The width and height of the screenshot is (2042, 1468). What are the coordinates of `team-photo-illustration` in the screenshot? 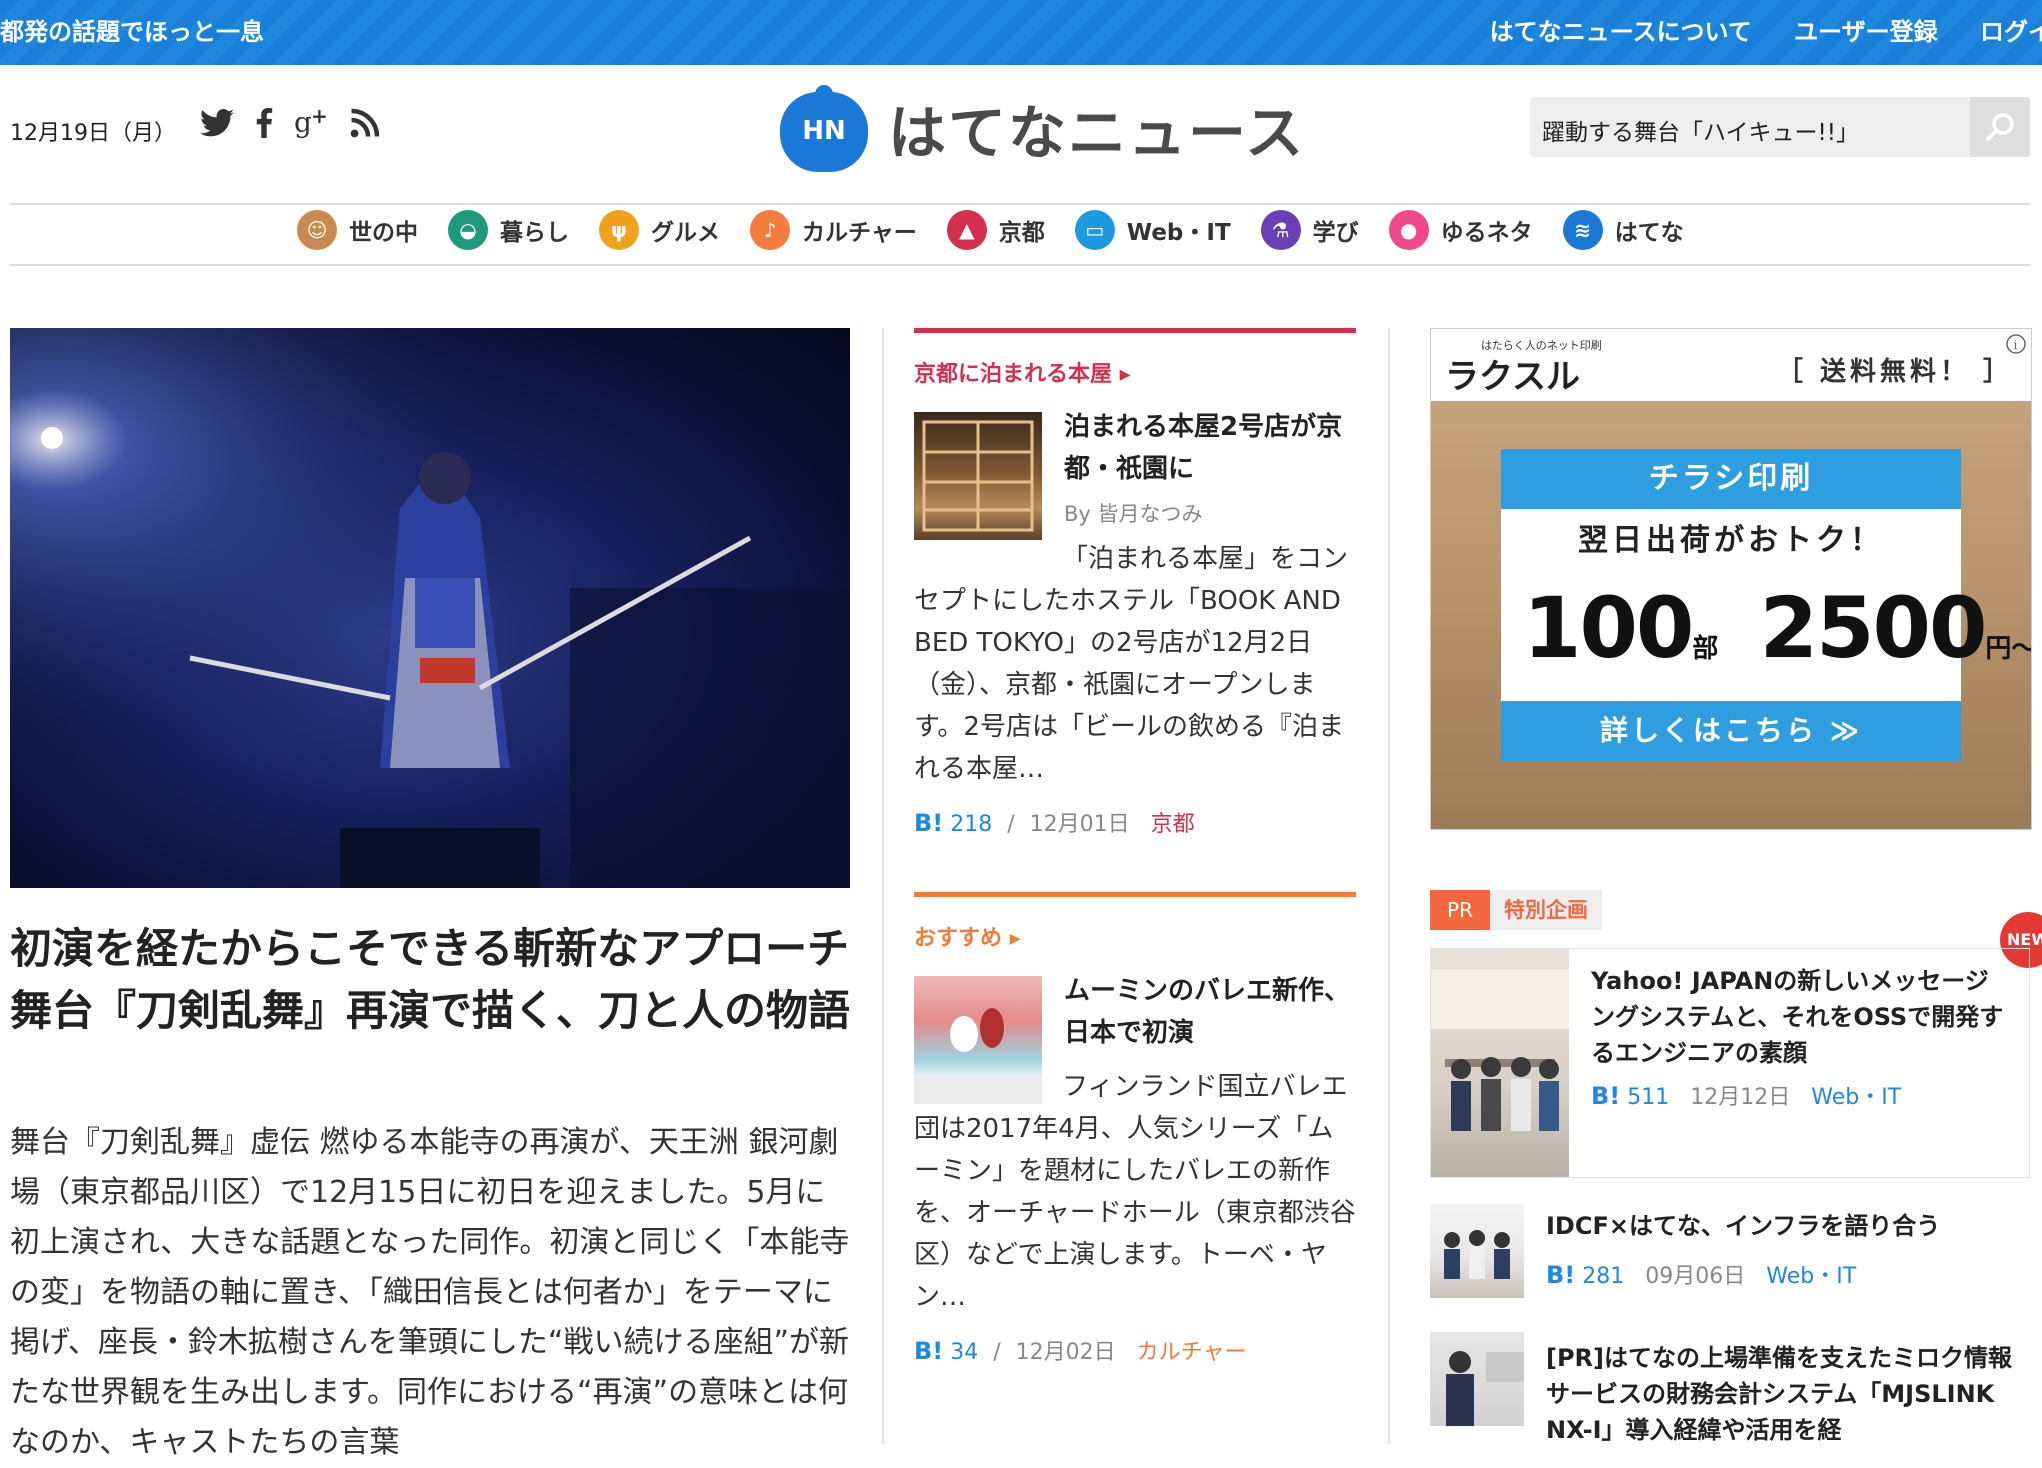 It's located at (1500, 1050).